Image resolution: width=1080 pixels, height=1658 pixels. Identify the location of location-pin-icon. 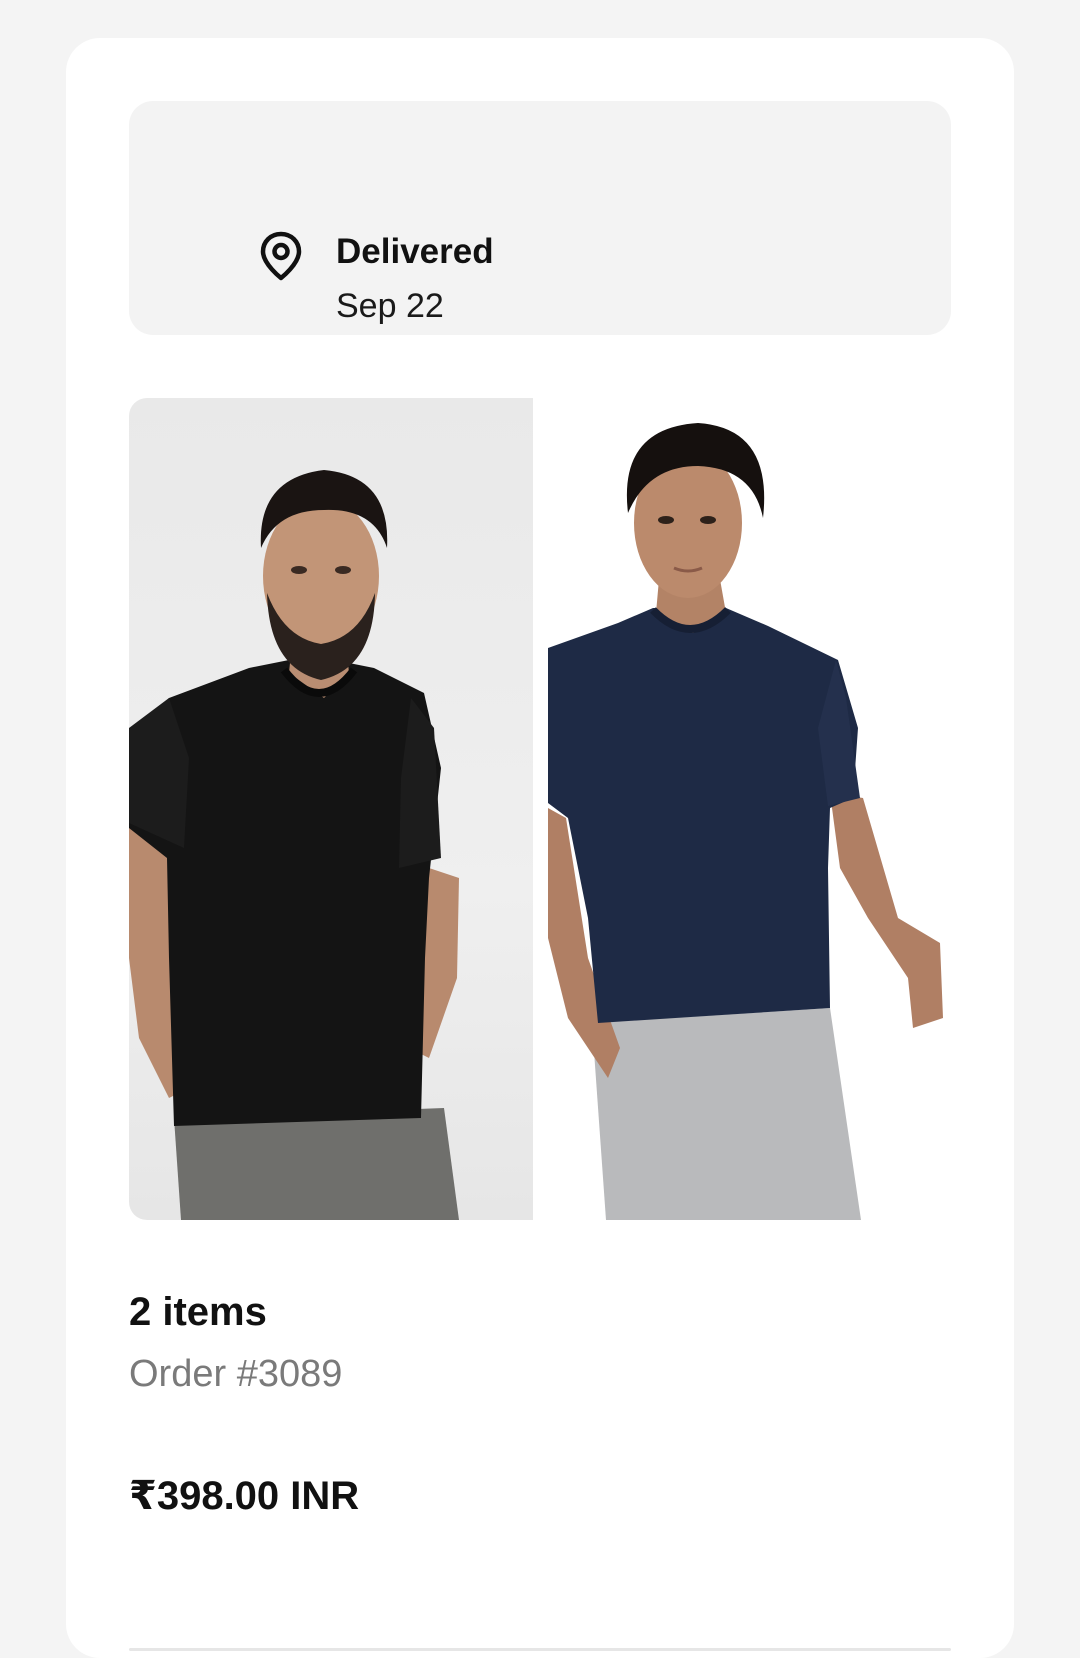
(281, 256).